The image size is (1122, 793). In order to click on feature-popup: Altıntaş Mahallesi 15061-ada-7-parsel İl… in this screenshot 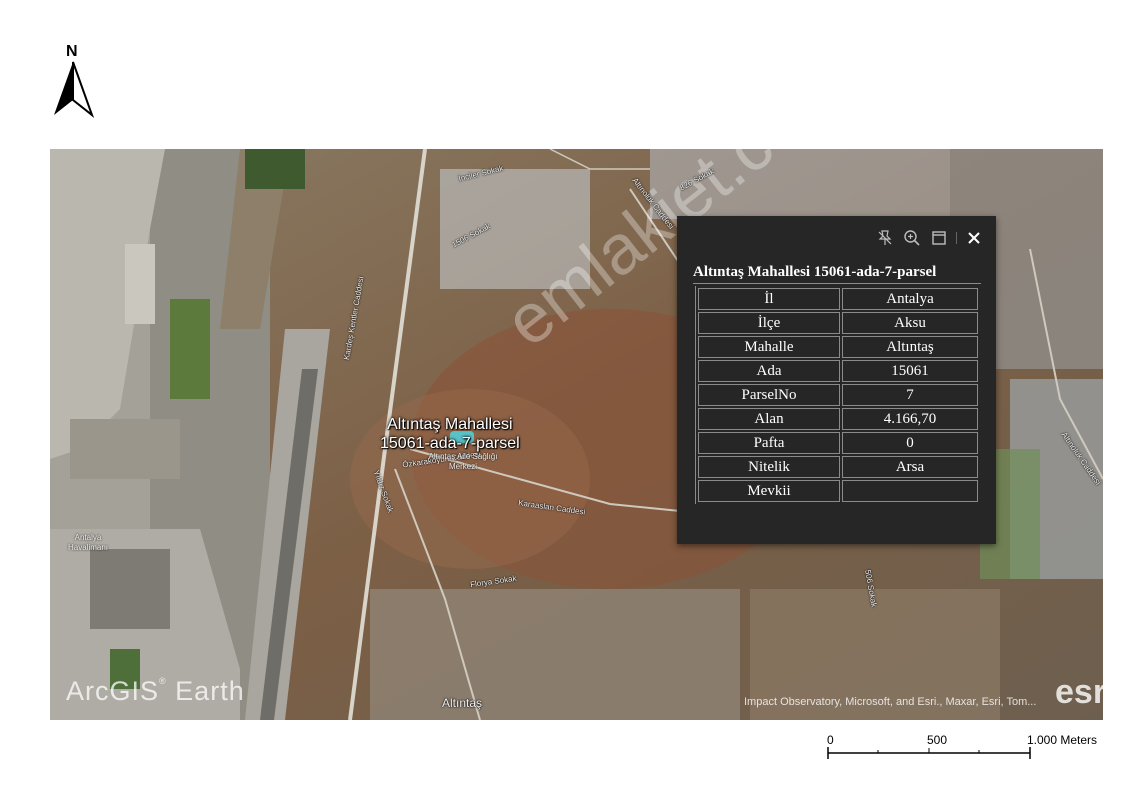, I will do `click(836, 380)`.